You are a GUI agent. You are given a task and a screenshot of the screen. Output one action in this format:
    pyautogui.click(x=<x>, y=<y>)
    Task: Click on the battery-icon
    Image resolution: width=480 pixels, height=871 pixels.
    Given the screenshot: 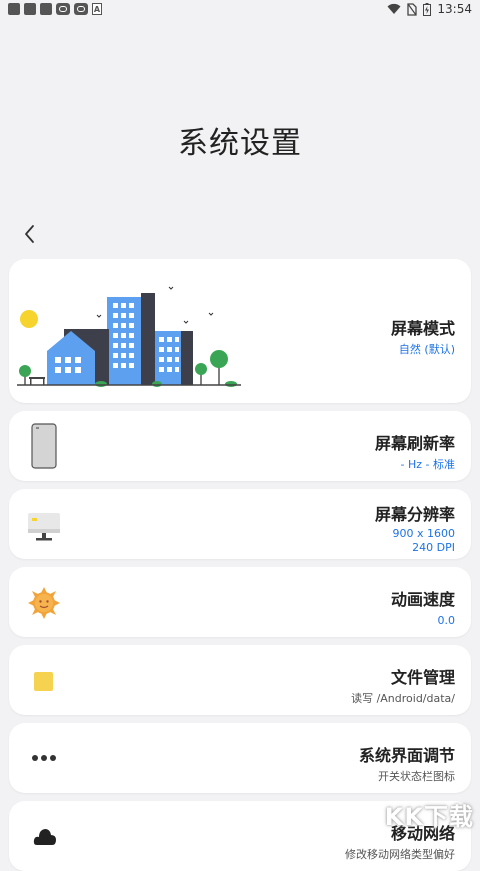 What is the action you would take?
    pyautogui.click(x=427, y=9)
    